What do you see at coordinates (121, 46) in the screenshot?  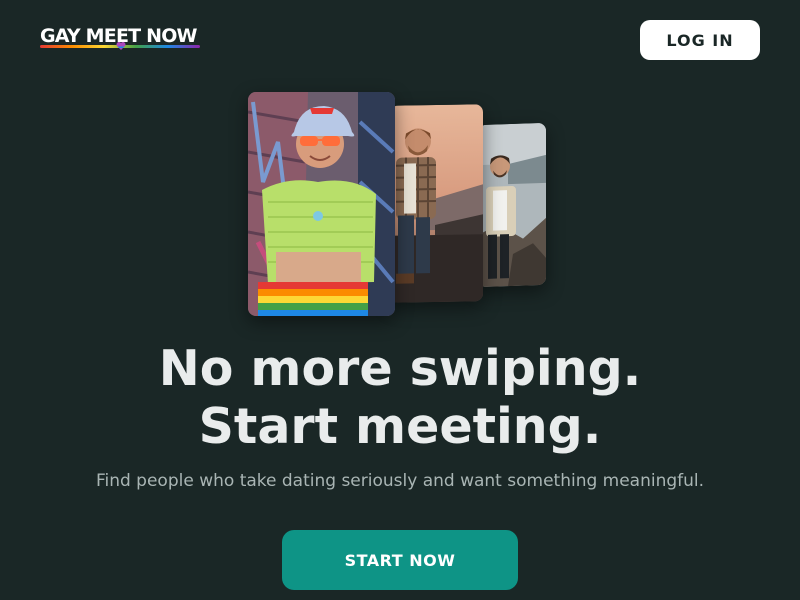 I see `rainbow-heart-icon` at bounding box center [121, 46].